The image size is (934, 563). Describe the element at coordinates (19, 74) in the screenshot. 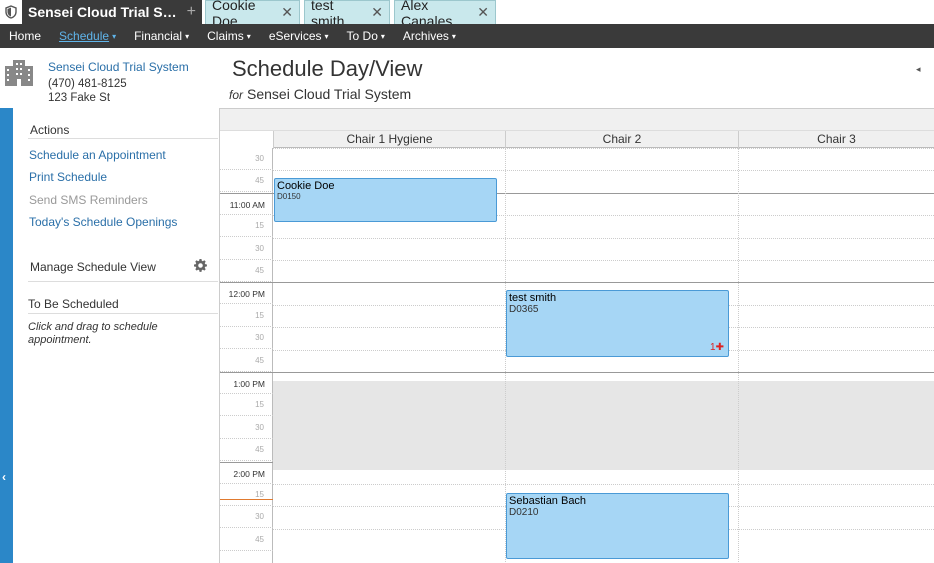

I see `building-icon` at that location.